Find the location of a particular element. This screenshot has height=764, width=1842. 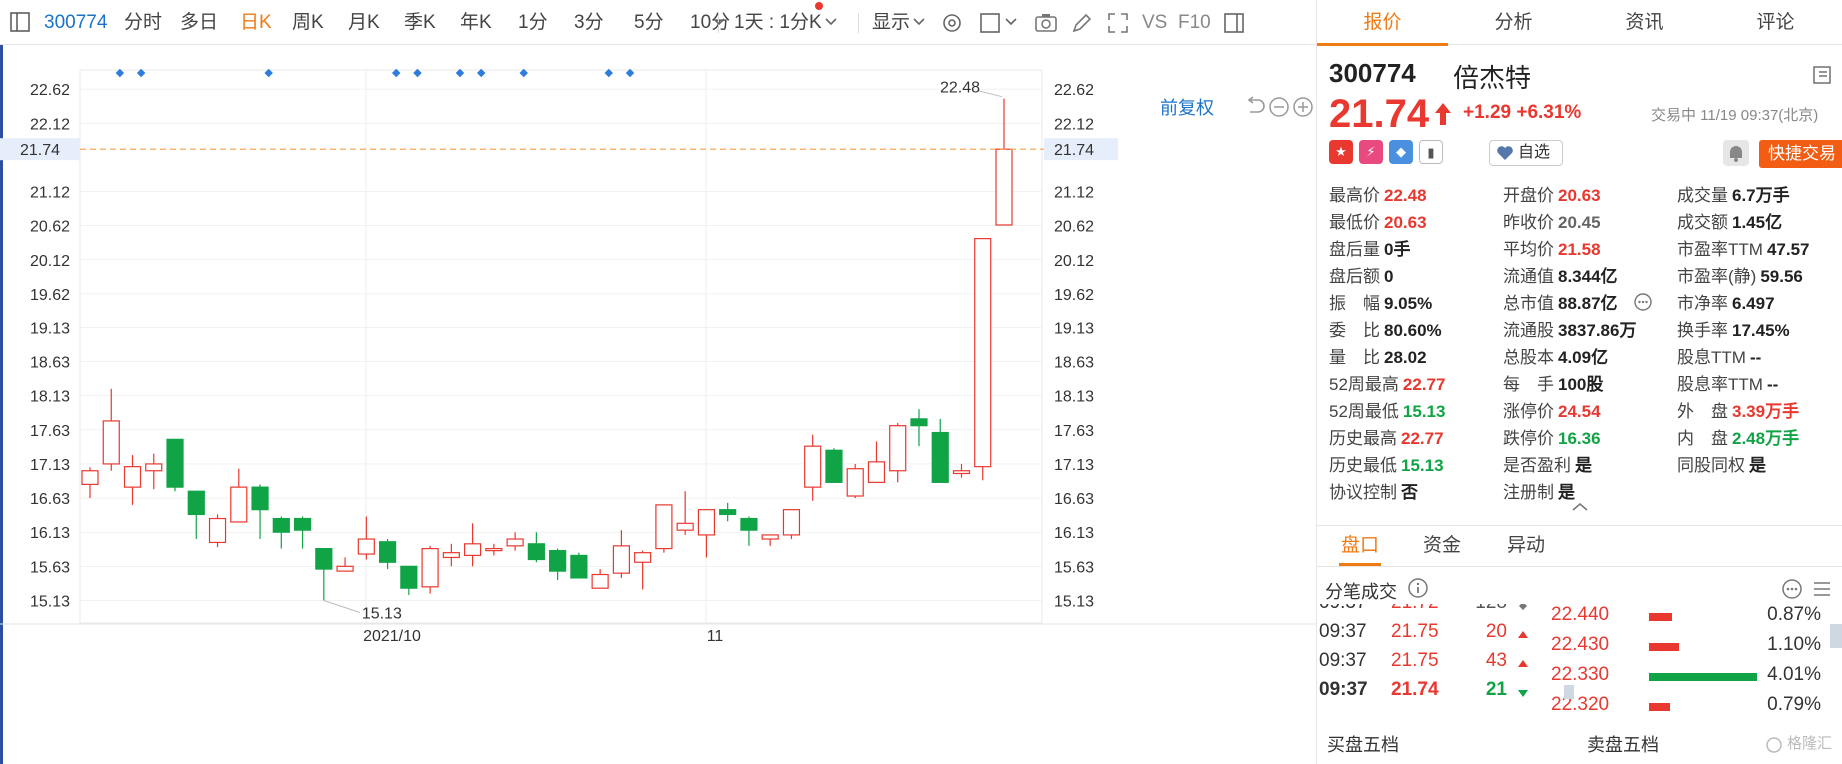

stat-row: 同股同权是 is located at coordinates (1721, 466).